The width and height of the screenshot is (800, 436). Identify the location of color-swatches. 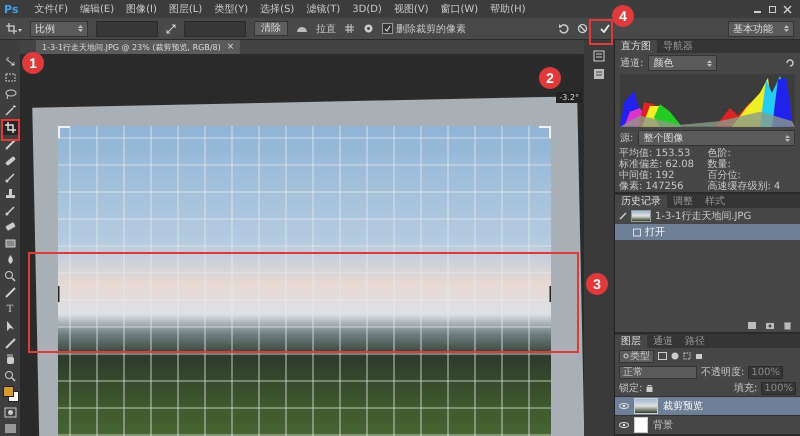
(10, 394).